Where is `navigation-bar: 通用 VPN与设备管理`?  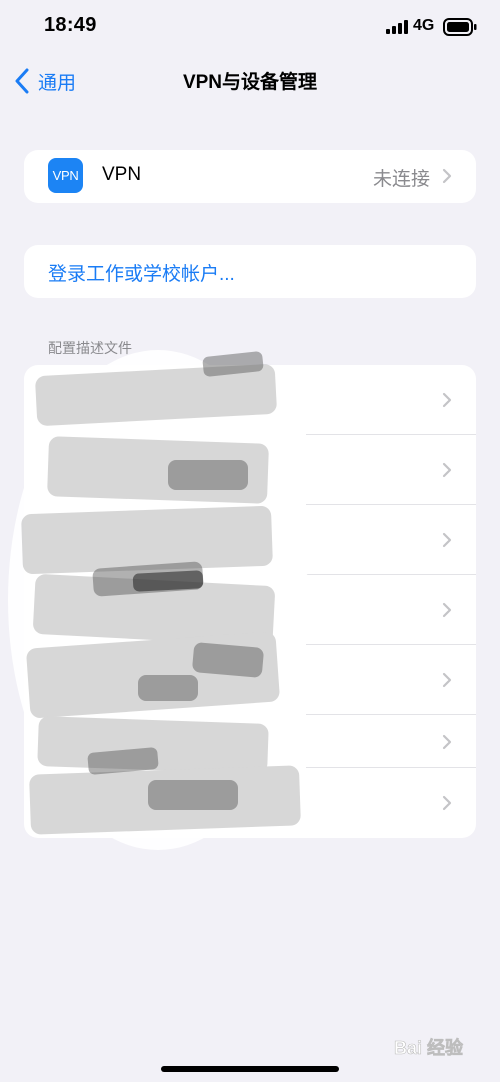
navigation-bar: 通用 VPN与设备管理 is located at coordinates (250, 81).